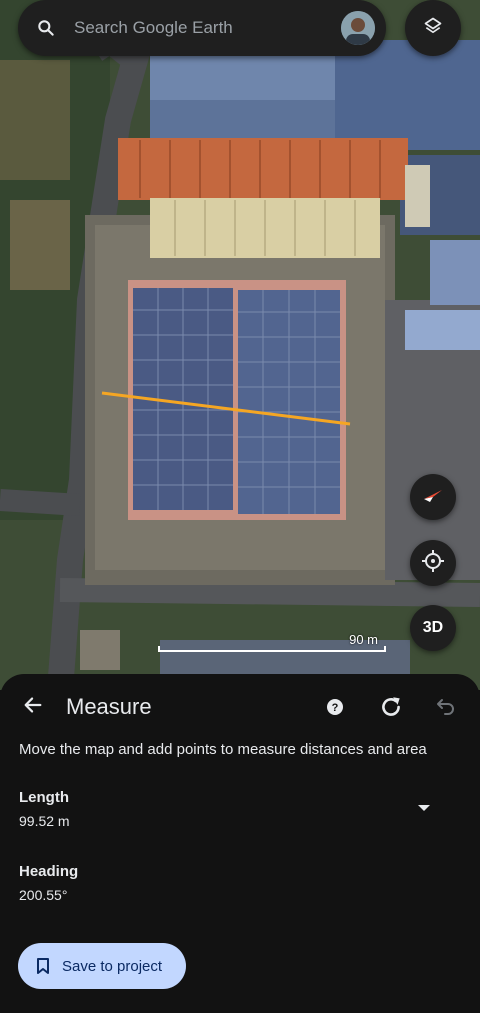  I want to click on map-scale: 90 m, so click(272, 643).